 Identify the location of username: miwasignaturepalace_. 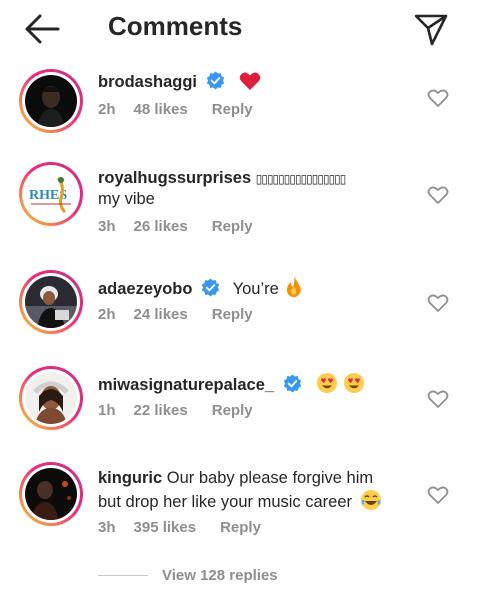
(186, 385).